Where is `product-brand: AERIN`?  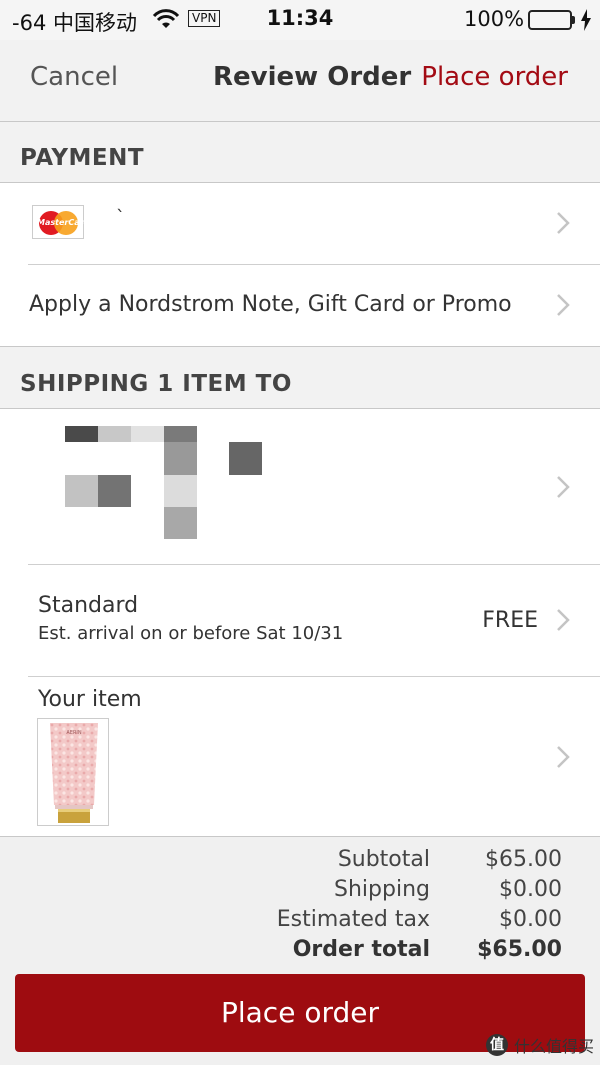 product-brand: AERIN is located at coordinates (74, 733).